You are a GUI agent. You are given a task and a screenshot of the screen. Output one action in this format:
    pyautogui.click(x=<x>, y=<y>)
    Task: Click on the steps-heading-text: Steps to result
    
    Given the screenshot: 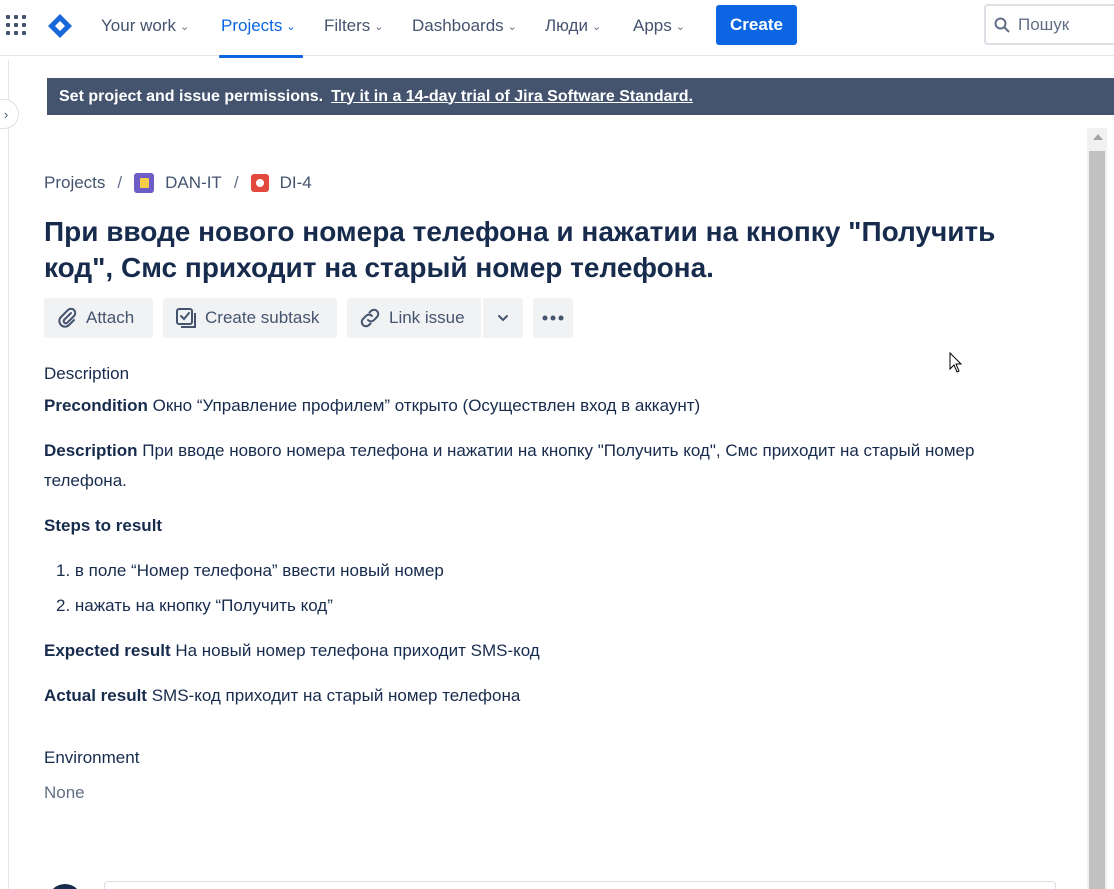 What is the action you would take?
    pyautogui.click(x=103, y=525)
    